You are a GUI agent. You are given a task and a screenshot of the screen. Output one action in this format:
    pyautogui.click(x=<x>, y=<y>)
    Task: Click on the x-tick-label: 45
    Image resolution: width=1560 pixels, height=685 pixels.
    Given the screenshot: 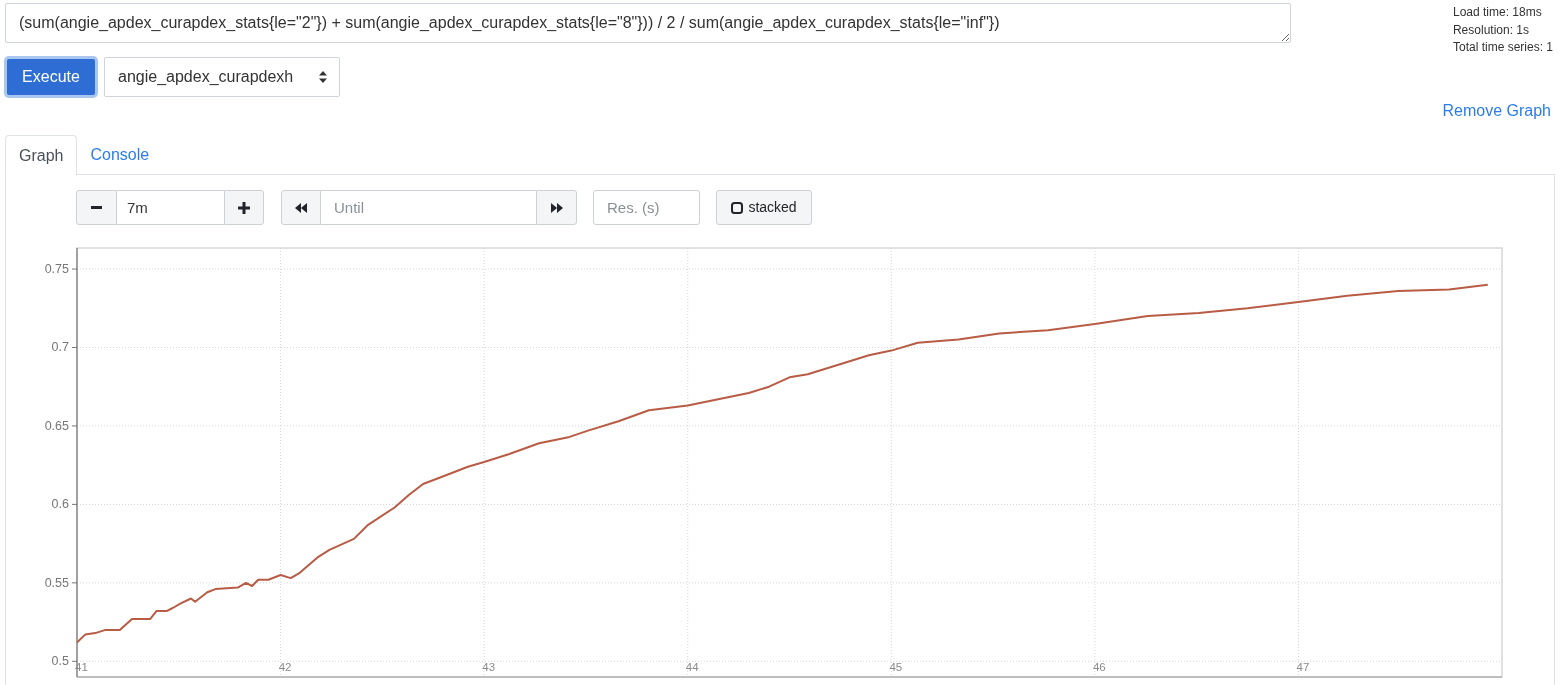 What is the action you would take?
    pyautogui.click(x=896, y=667)
    